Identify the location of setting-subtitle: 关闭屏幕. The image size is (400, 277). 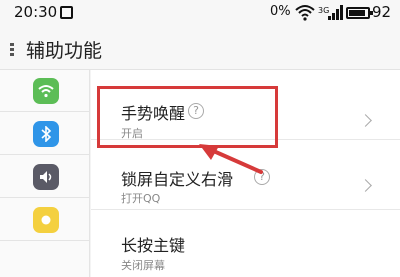
(143, 265).